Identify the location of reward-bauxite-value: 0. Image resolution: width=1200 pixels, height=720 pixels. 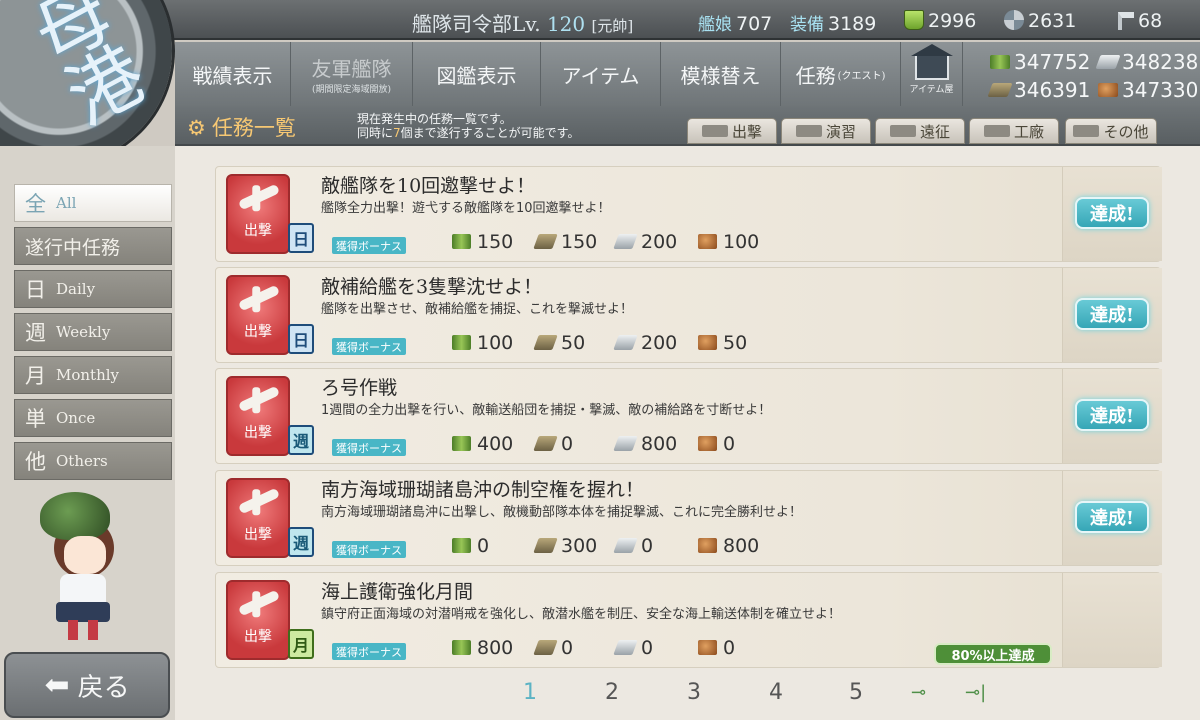
(729, 444).